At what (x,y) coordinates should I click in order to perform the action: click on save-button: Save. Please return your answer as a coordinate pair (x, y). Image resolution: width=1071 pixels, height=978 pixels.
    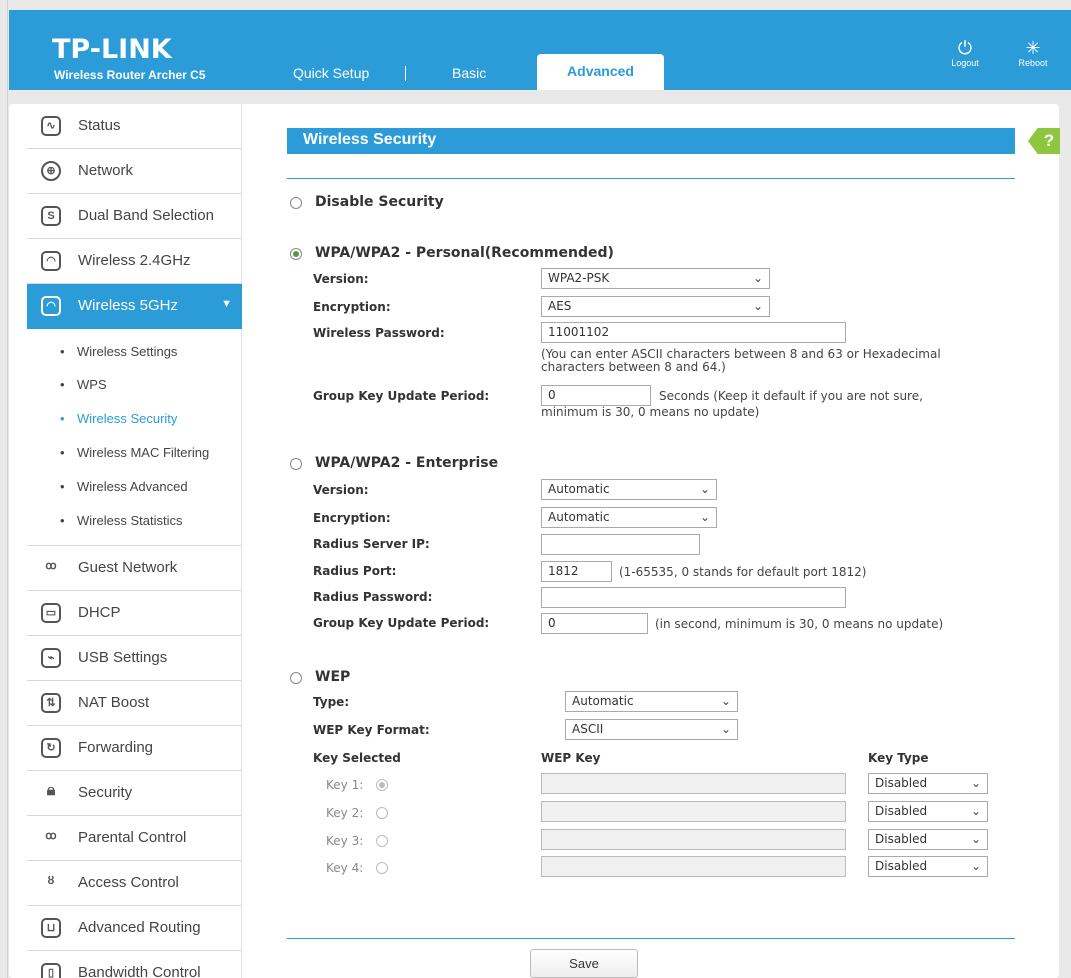
    Looking at the image, I should click on (584, 963).